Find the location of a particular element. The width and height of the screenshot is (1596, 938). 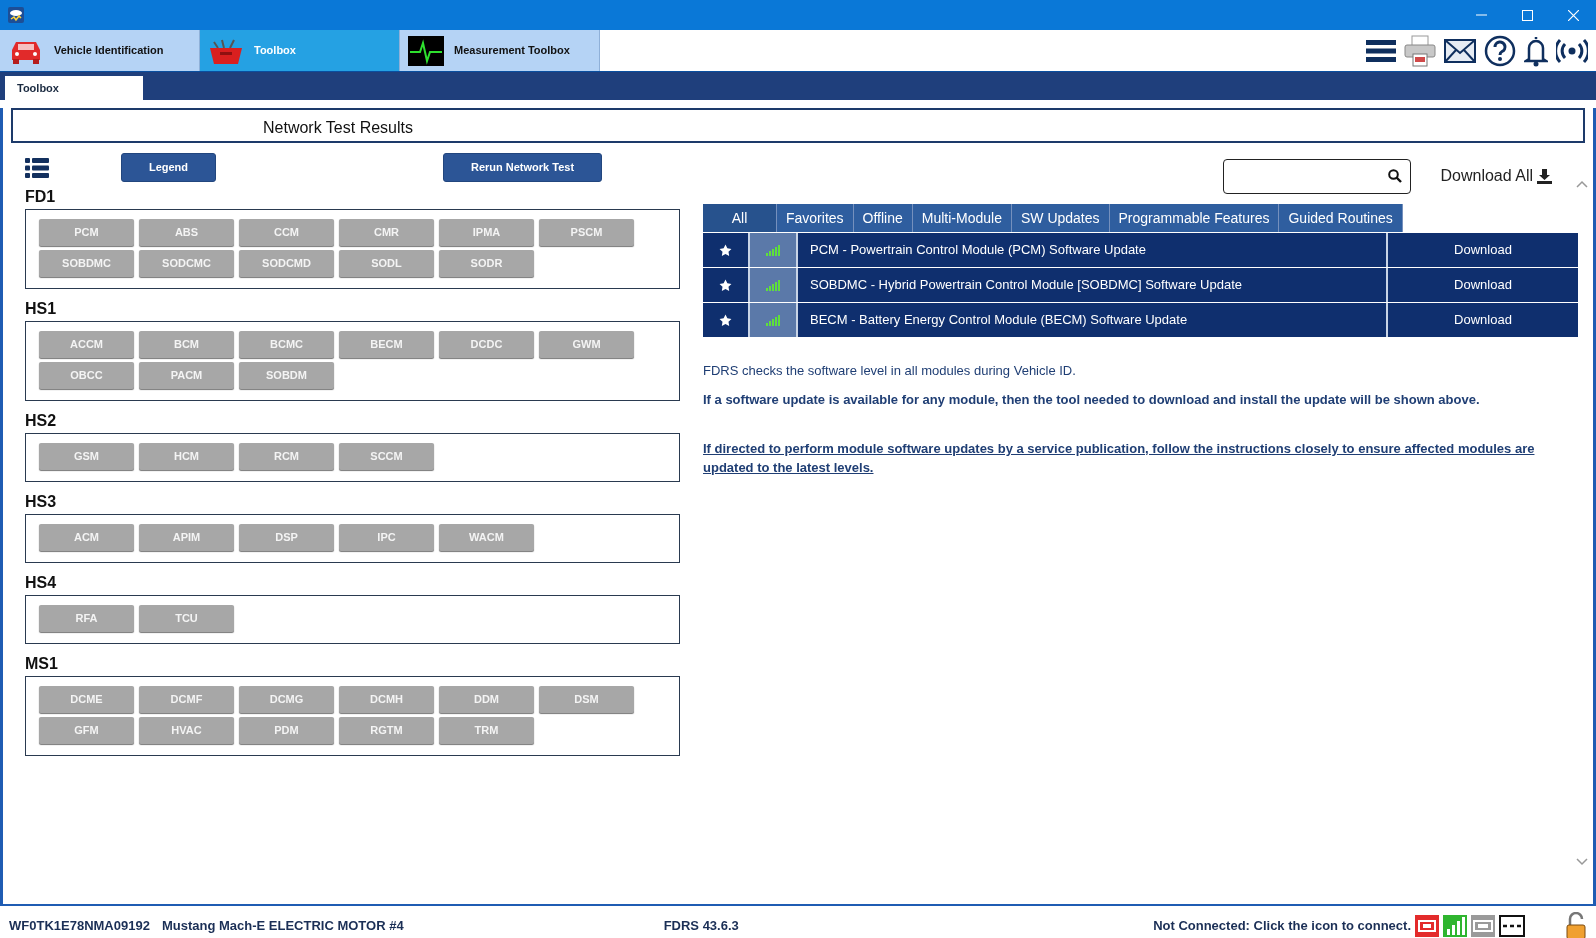

app-tab: Measurement Toolbox is located at coordinates (500, 50).